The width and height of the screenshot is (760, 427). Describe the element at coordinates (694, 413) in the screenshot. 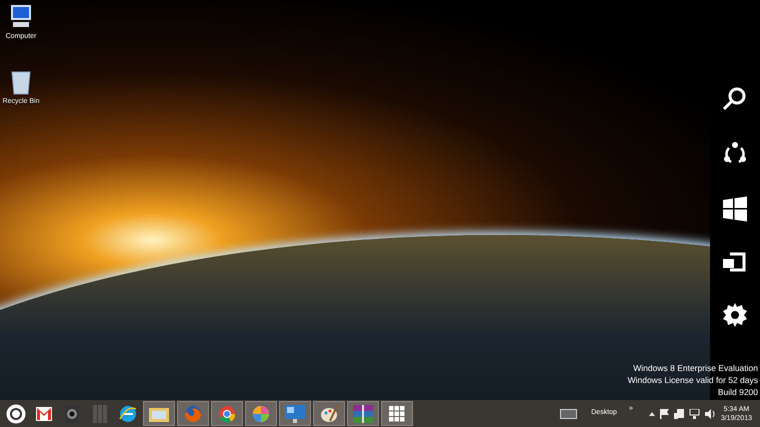

I see `network-icon` at that location.